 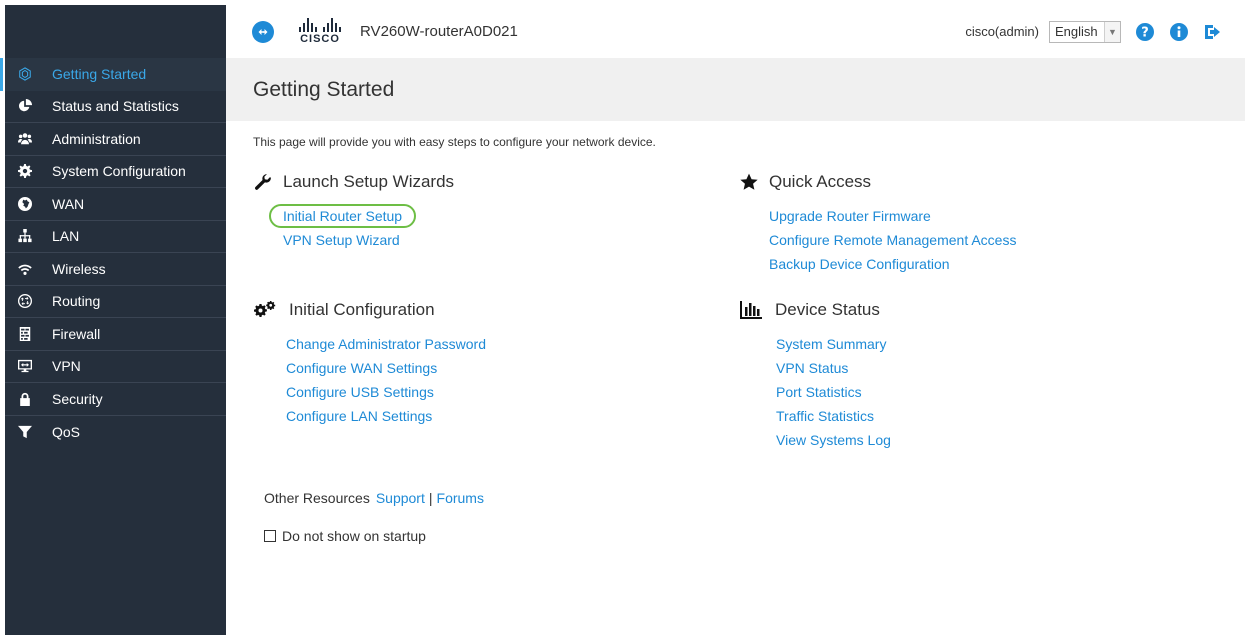 I want to click on language-select: English ▼, so click(x=1085, y=31).